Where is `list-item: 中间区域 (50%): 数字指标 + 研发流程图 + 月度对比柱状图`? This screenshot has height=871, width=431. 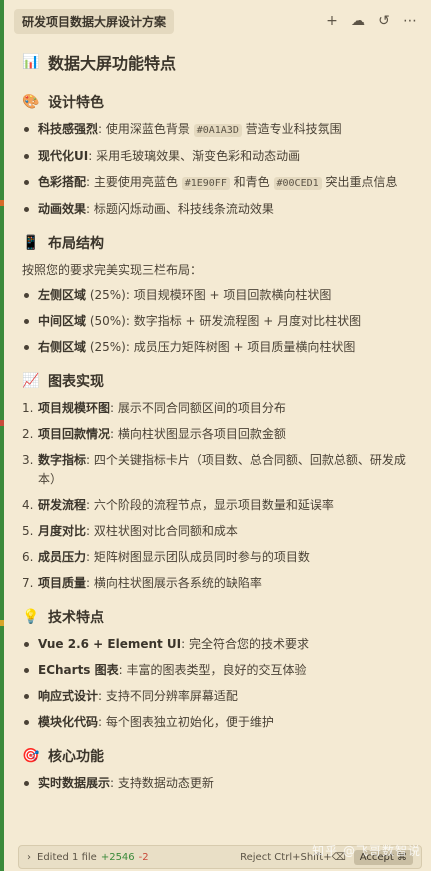
list-item: 中间区域 (50%): 数字指标 + 研发流程图 + 月度对比柱状图 is located at coordinates (219, 321).